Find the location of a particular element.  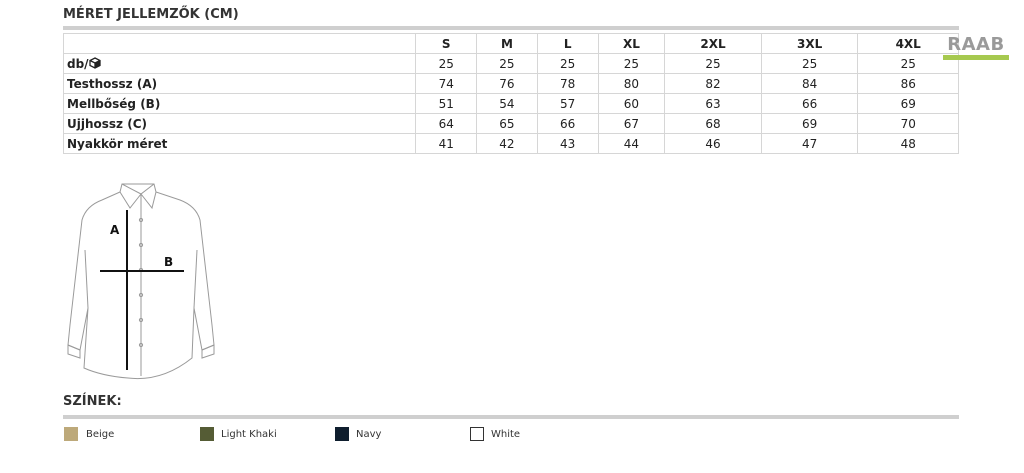

color-label-beige: Beige is located at coordinates (100, 434).